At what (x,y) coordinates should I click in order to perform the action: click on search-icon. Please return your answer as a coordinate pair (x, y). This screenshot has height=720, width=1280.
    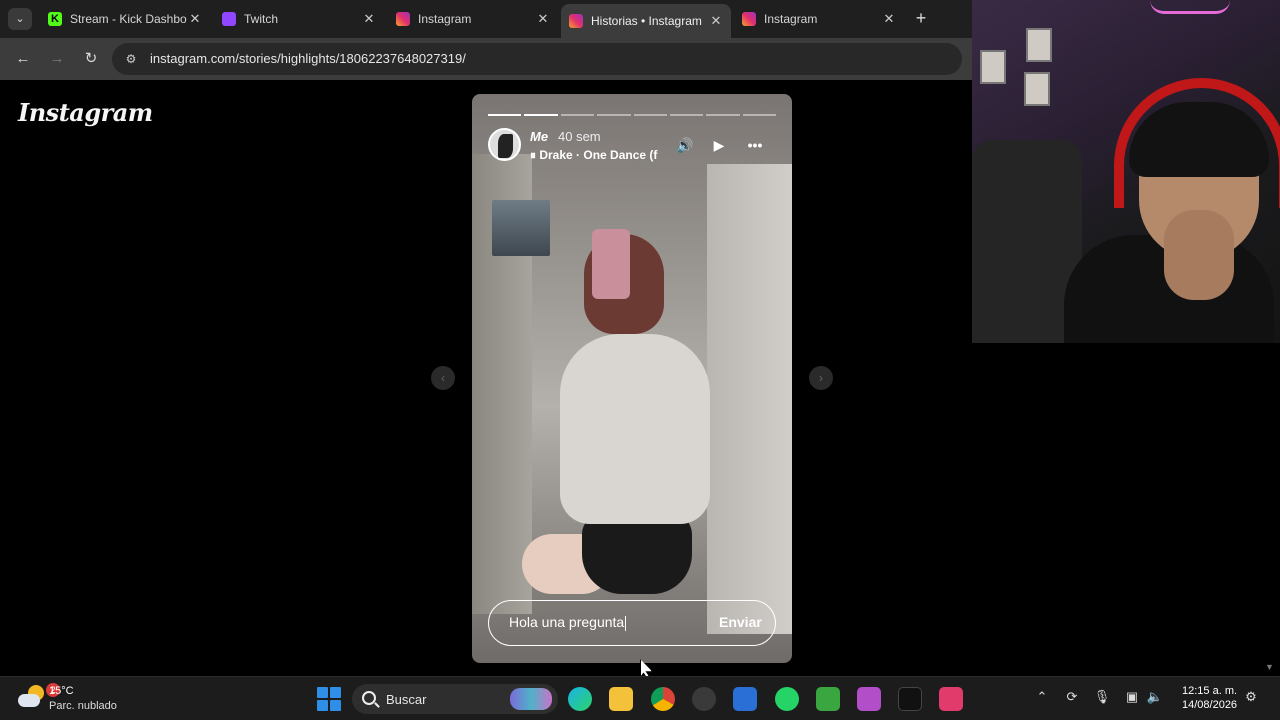
    Looking at the image, I should click on (369, 698).